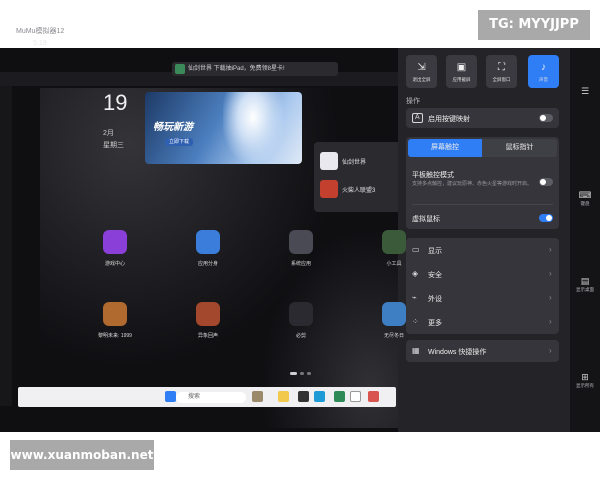 The image size is (600, 480). I want to click on app-label: 游戏中心, so click(114, 264).